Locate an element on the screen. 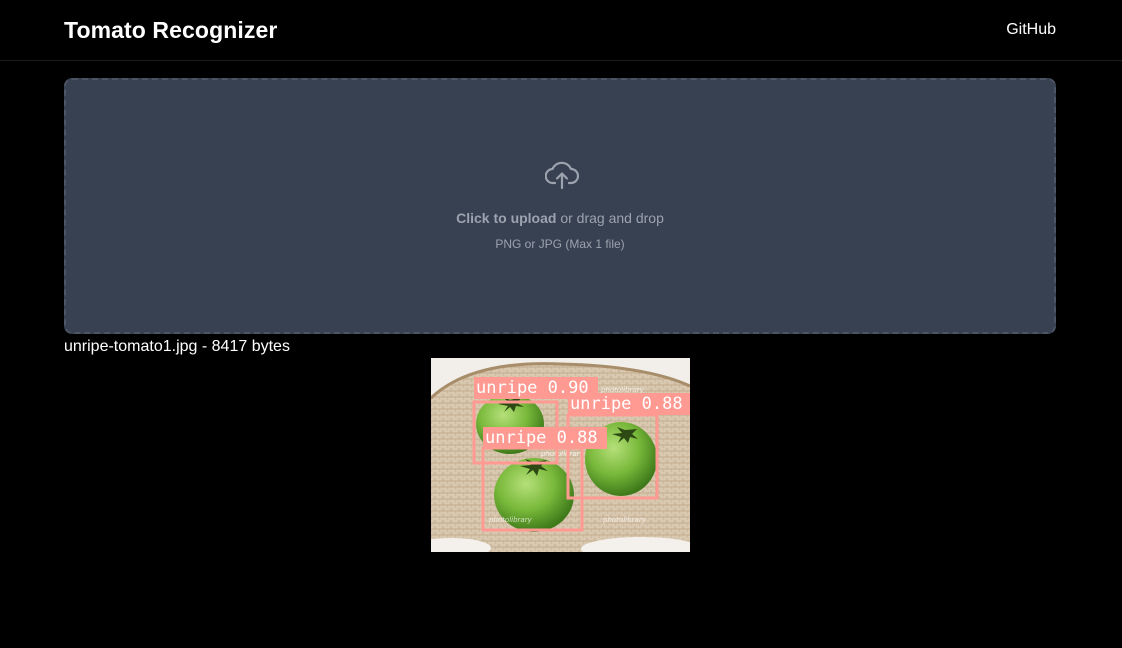  drag-drop-label: or drag and drop is located at coordinates (612, 218).